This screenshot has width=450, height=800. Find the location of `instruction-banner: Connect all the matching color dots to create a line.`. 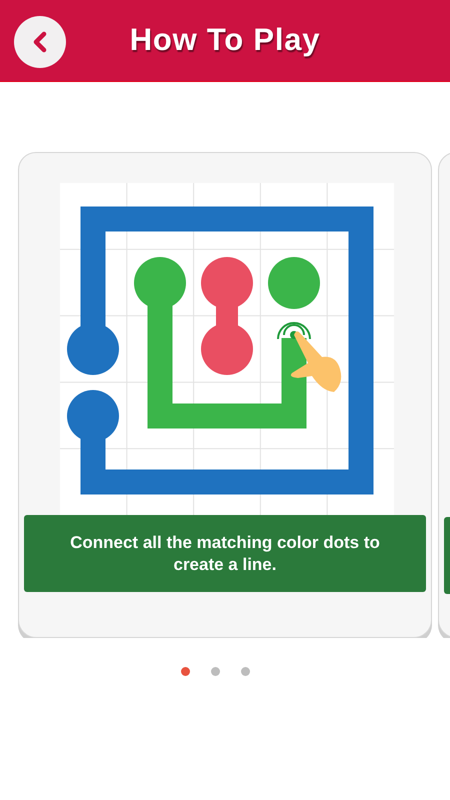

instruction-banner: Connect all the matching color dots to create a line. is located at coordinates (225, 553).